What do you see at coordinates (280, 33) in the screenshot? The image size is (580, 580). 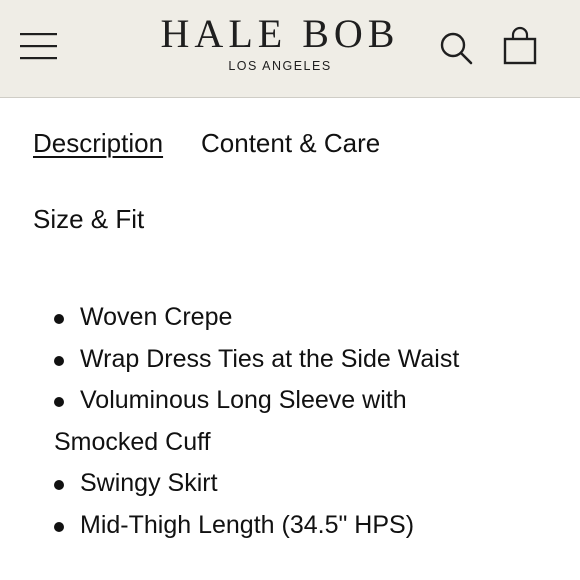 I see `brand-name: HALE BOB` at bounding box center [280, 33].